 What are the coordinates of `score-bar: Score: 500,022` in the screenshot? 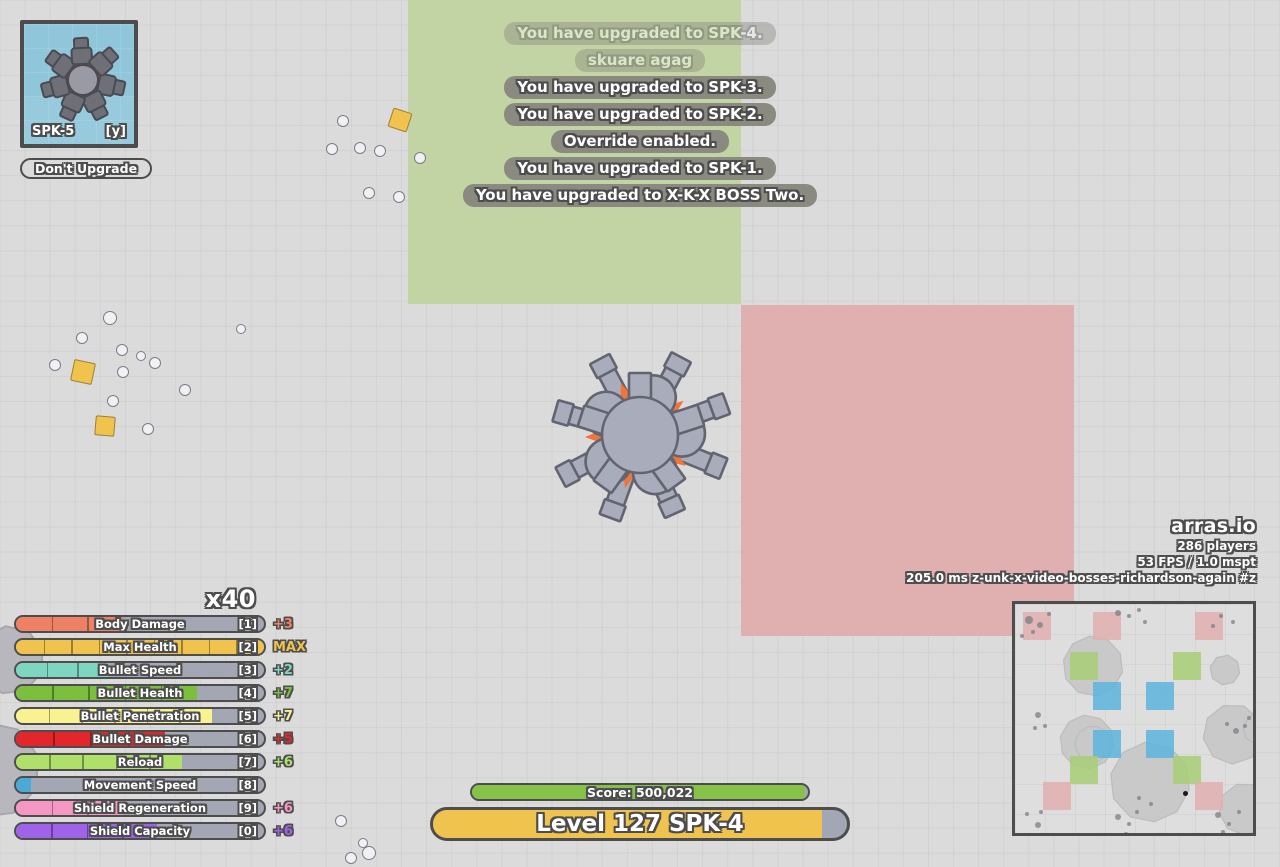 It's located at (640, 792).